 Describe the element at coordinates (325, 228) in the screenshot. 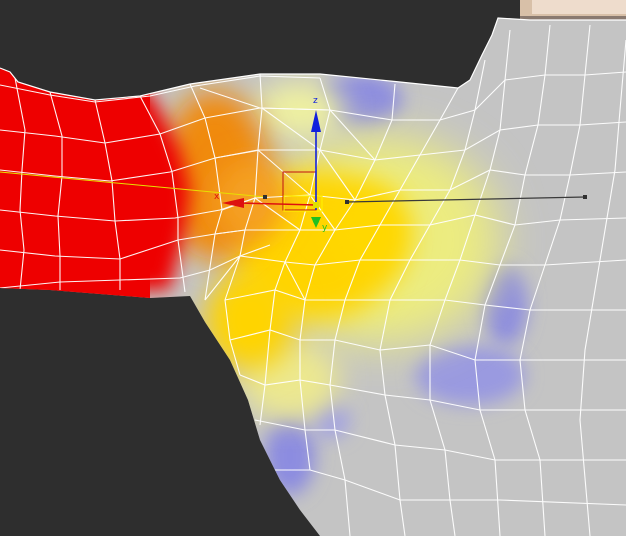

I see `gizmo-label-y: y` at that location.